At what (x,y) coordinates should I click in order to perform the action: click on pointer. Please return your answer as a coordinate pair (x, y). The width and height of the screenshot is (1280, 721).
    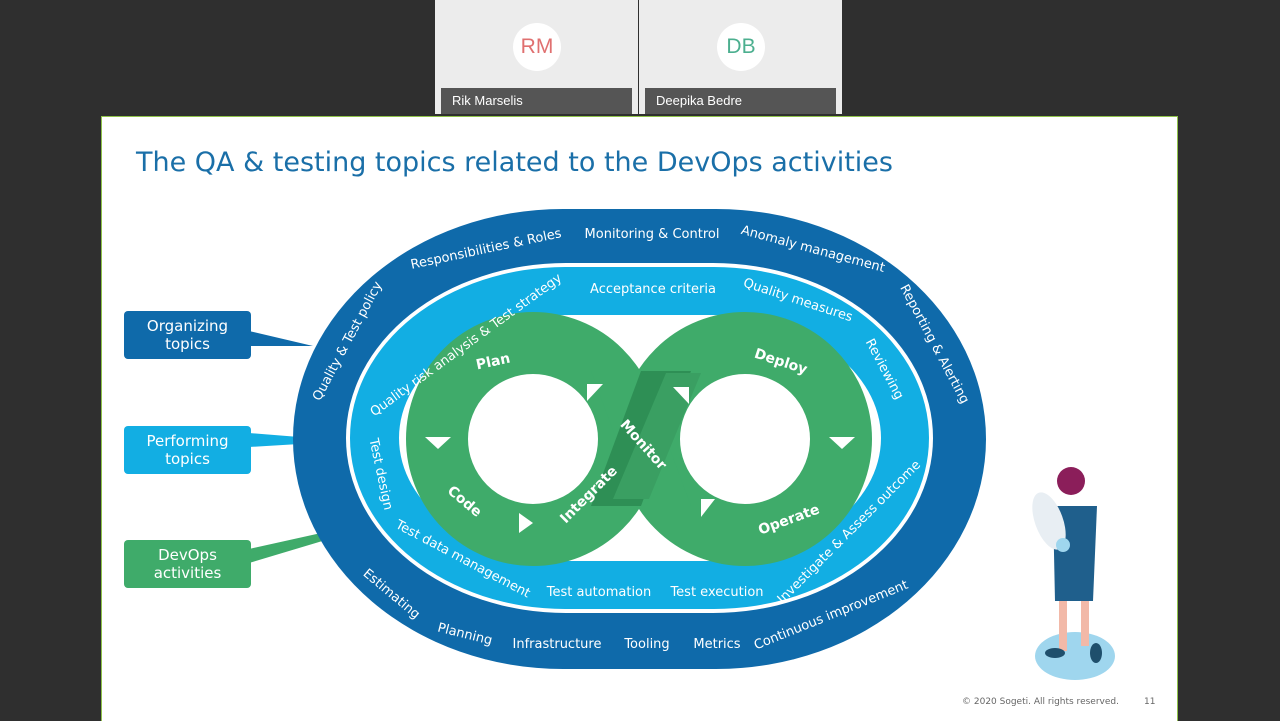
    Looking at the image, I should click on (281, 338).